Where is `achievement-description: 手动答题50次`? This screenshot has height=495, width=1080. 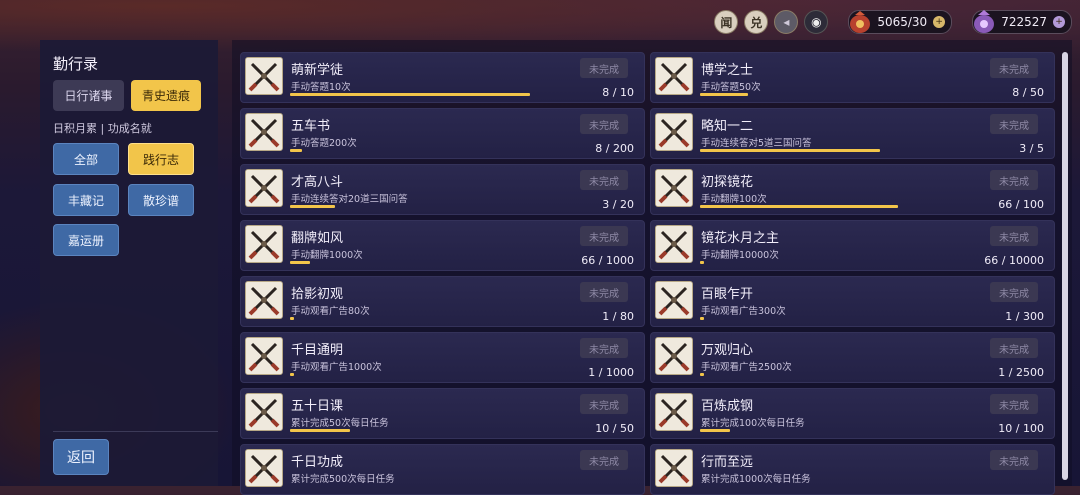
achievement-description: 手动答题50次 is located at coordinates (731, 87).